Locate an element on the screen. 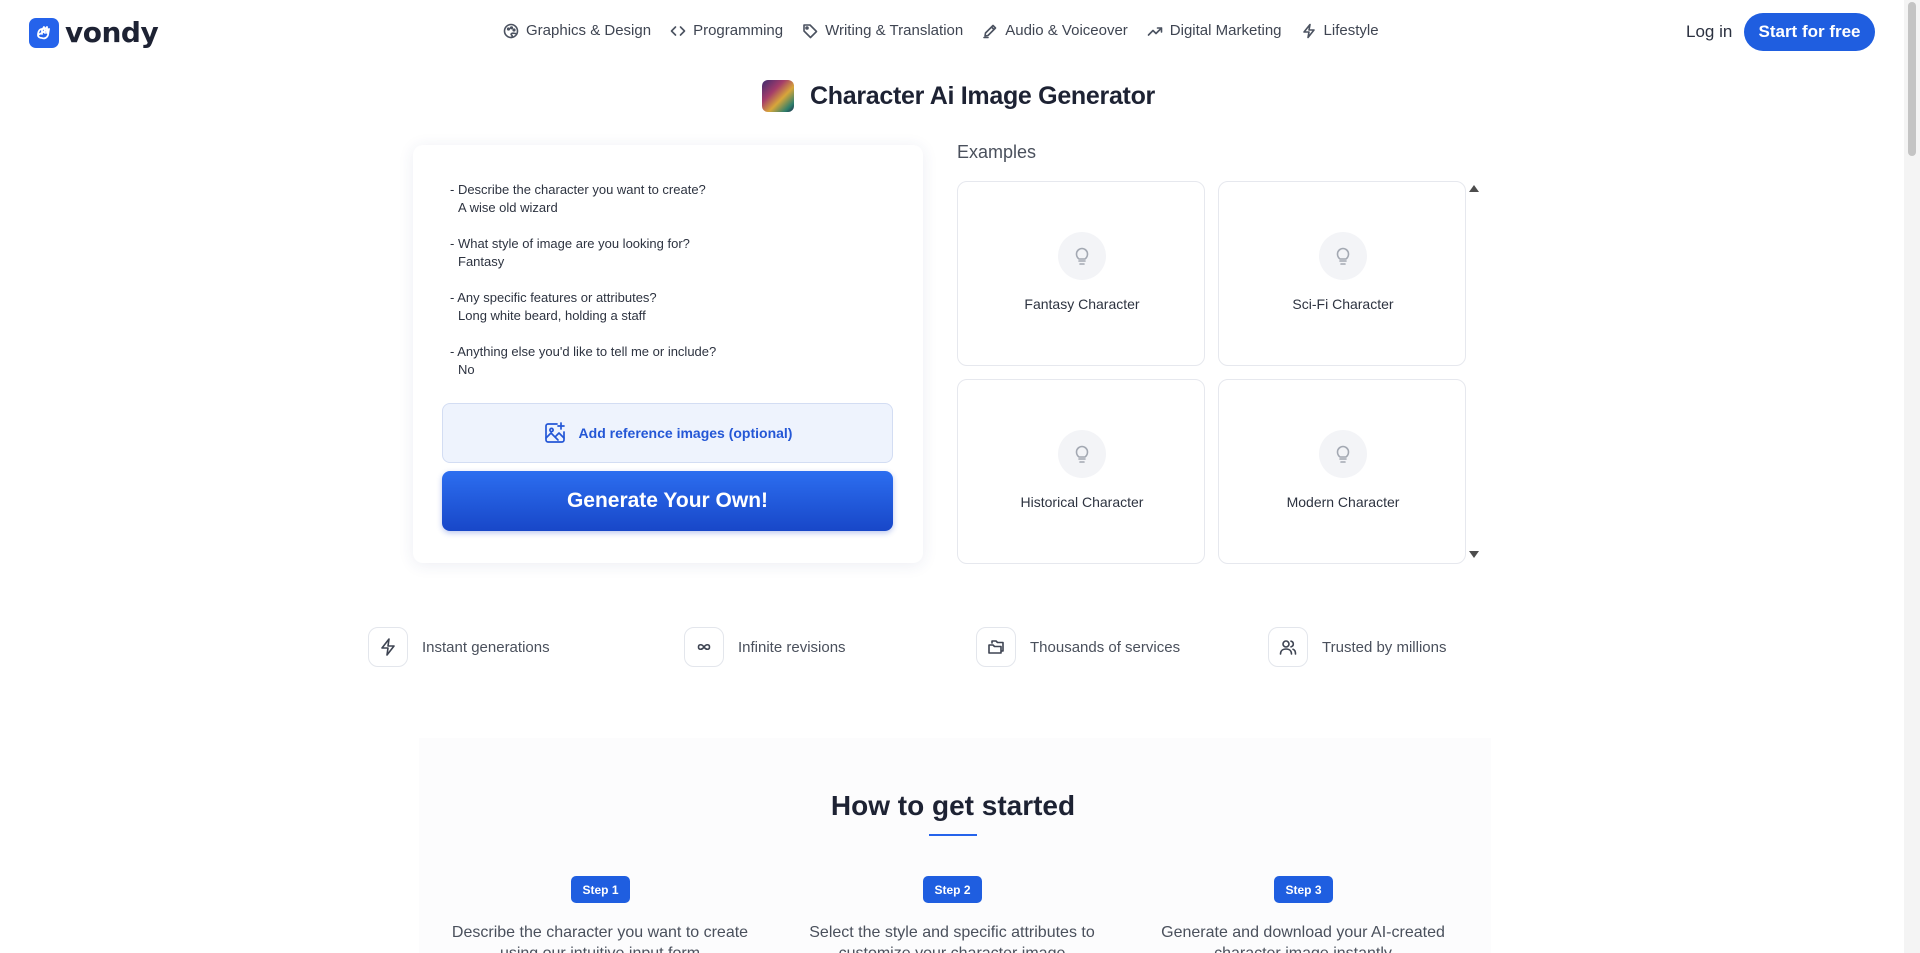 Image resolution: width=1920 pixels, height=953 pixels. example-card-label: Modern Character is located at coordinates (1343, 502).